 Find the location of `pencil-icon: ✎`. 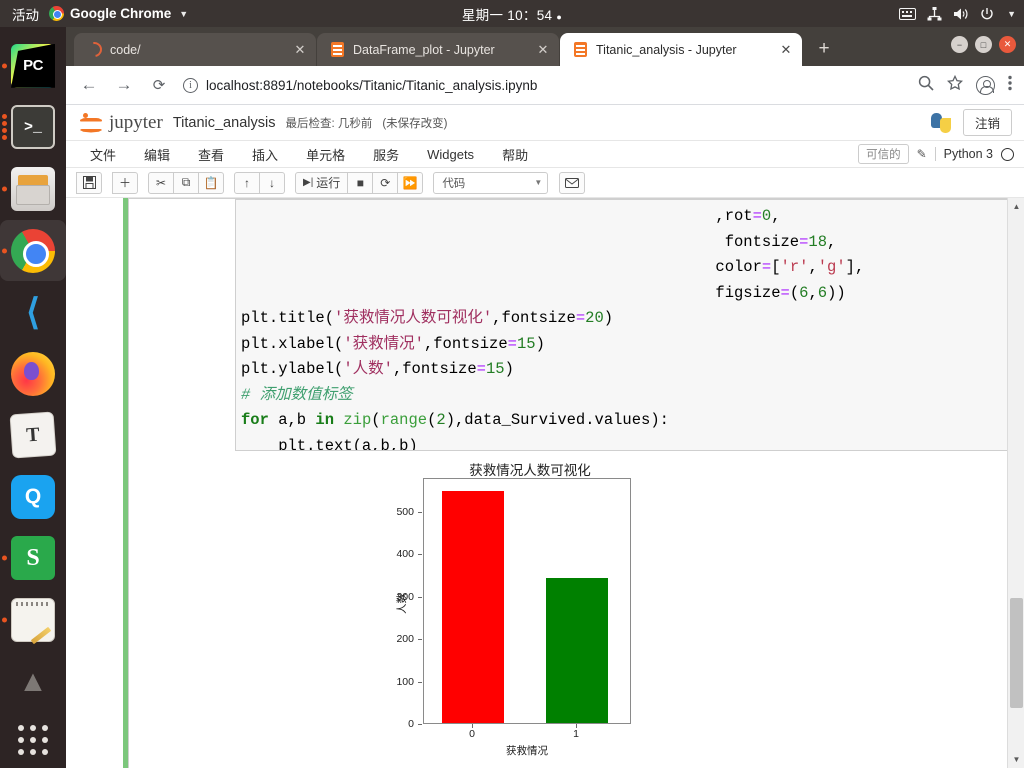

pencil-icon: ✎ is located at coordinates (921, 154).